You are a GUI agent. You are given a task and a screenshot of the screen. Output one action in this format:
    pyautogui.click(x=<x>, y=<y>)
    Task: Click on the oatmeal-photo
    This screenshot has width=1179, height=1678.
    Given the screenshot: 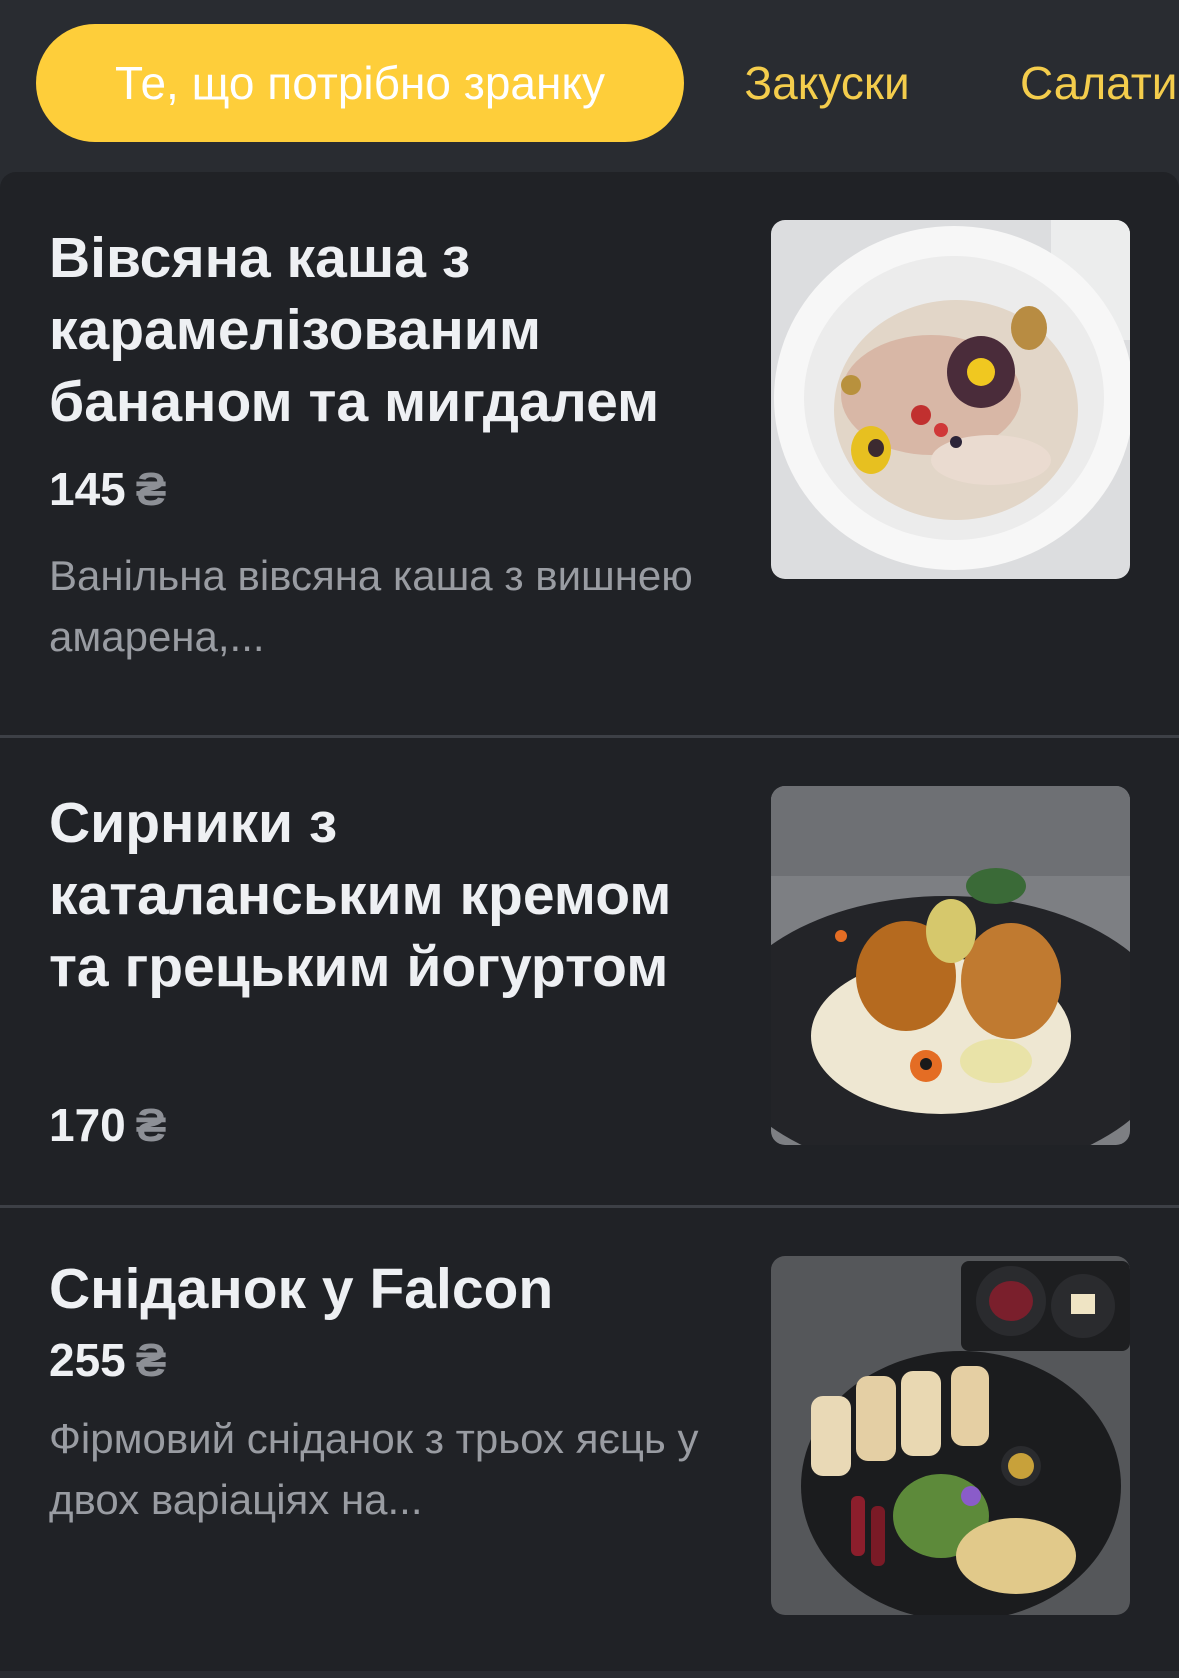 What is the action you would take?
    pyautogui.click(x=950, y=399)
    